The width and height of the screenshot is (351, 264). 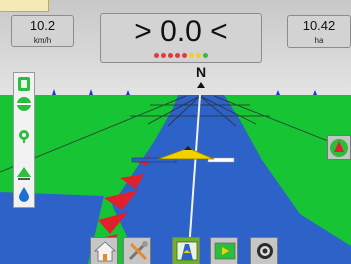 What do you see at coordinates (24, 136) in the screenshot?
I see `gps-status-icon` at bounding box center [24, 136].